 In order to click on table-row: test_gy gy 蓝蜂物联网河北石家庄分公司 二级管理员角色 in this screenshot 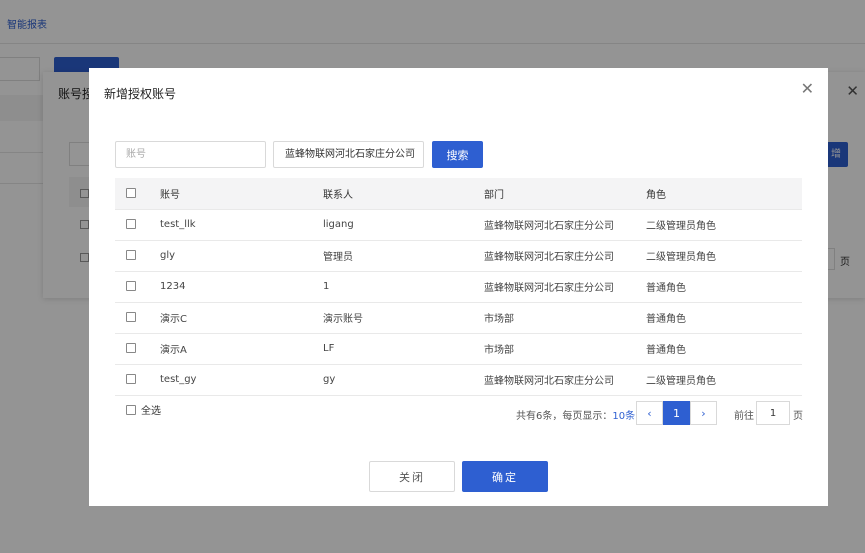, I will do `click(458, 380)`.